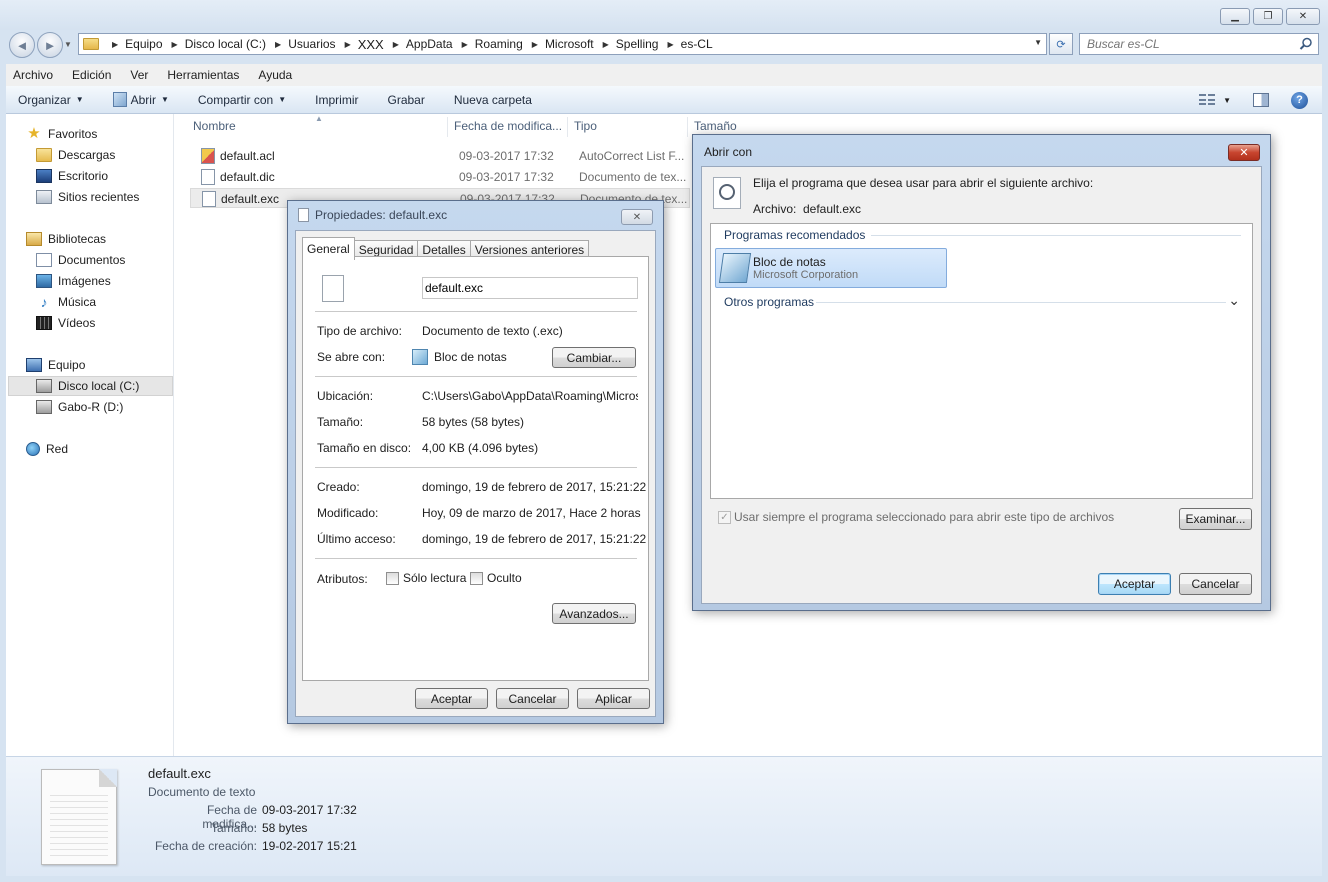  Describe the element at coordinates (1306, 44) in the screenshot. I see `search-icon` at that location.